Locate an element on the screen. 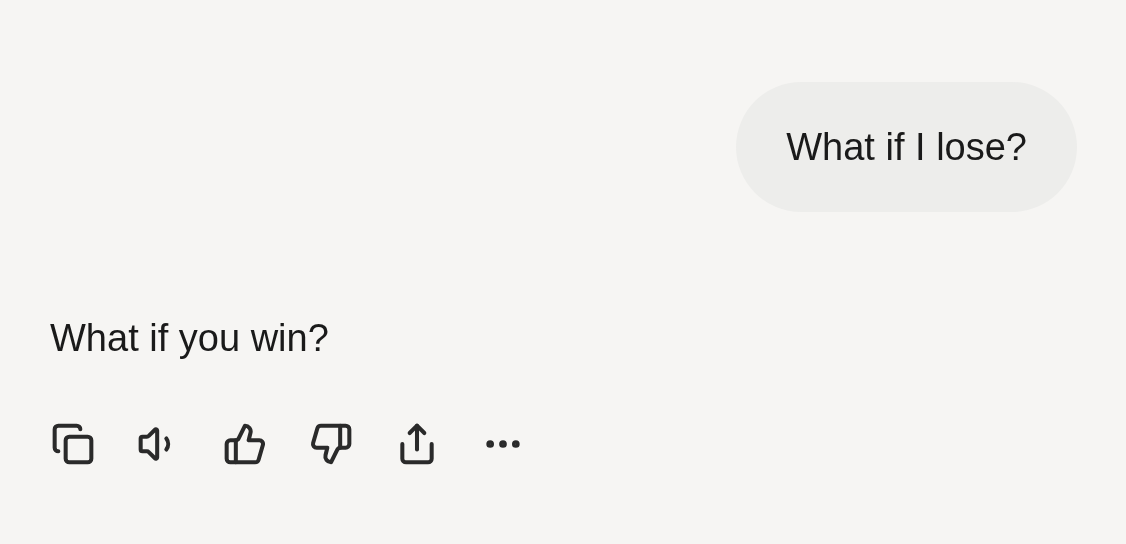  thumbs-up-icon is located at coordinates (245, 444).